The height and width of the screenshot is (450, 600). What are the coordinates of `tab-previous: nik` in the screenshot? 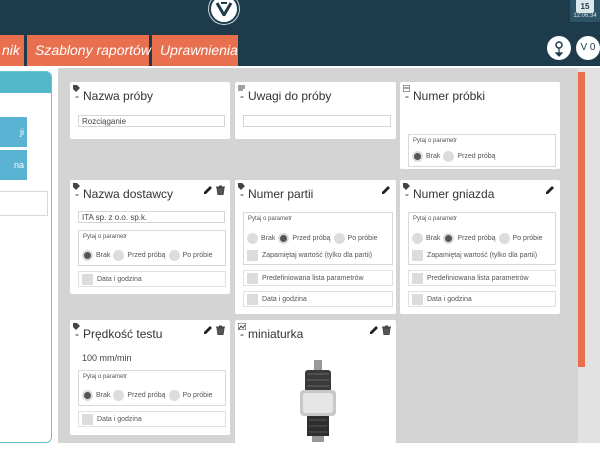 It's located at (12, 50).